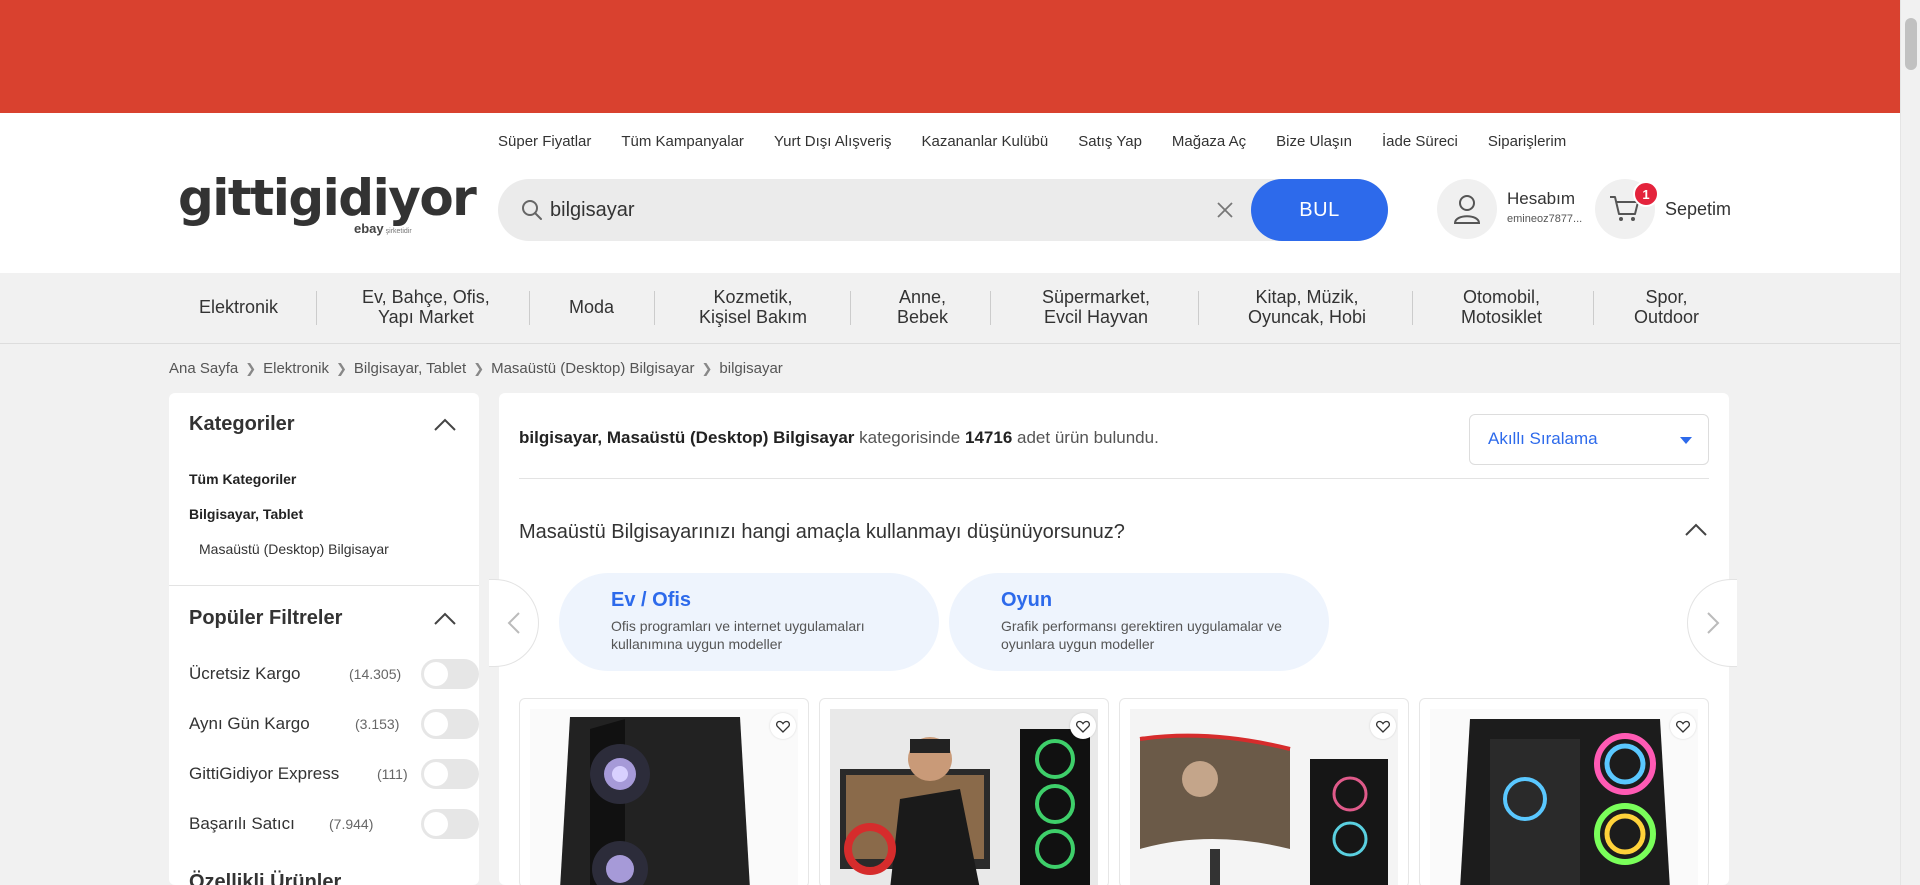 The image size is (1920, 885). What do you see at coordinates (591, 307) in the screenshot?
I see `category-moda: Moda` at bounding box center [591, 307].